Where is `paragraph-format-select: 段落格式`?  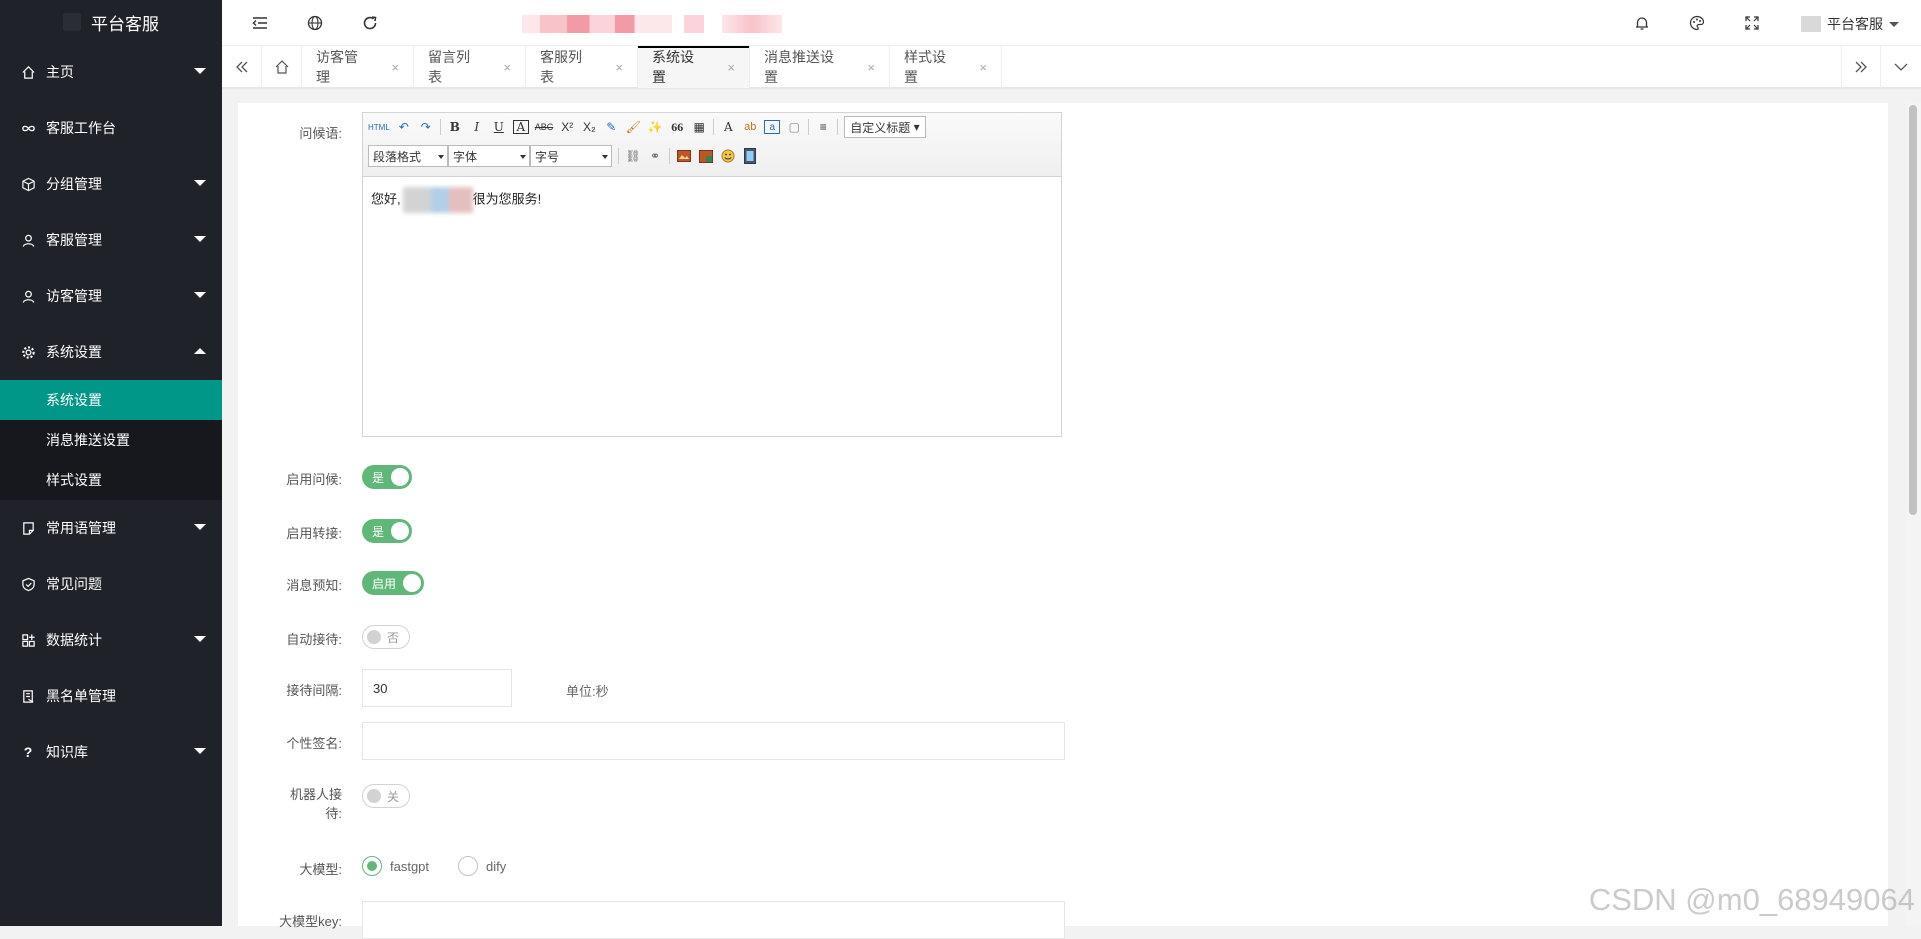
paragraph-format-select: 段落格式 is located at coordinates (408, 156).